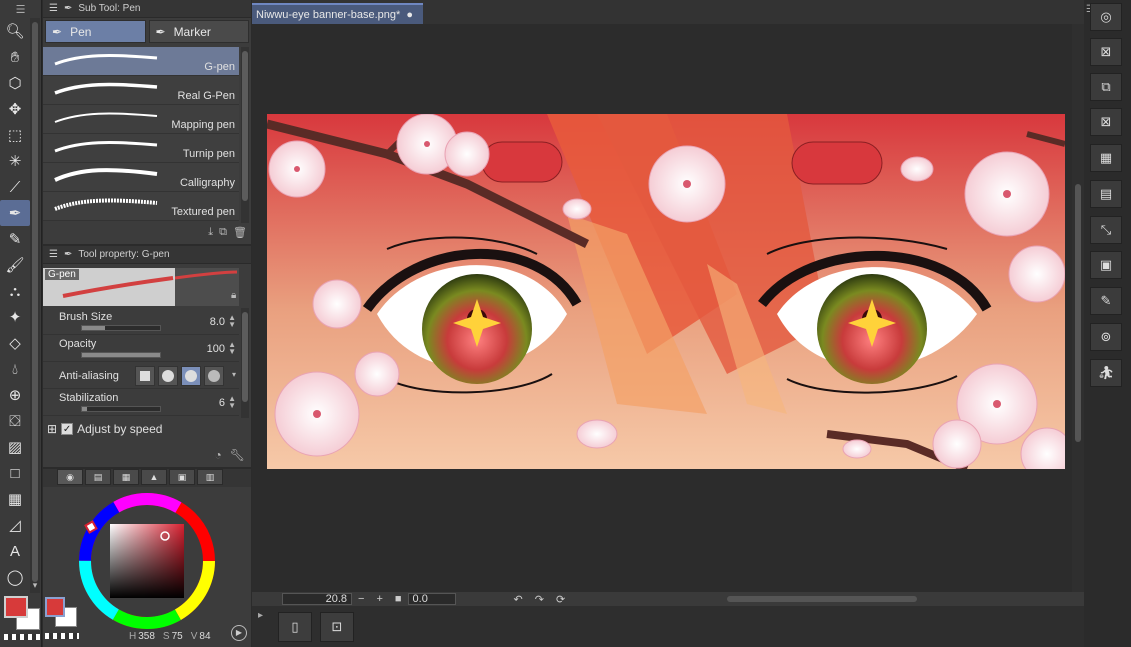 The height and width of the screenshot is (647, 1131). Describe the element at coordinates (214, 376) in the screenshot. I see `aa-strong-icon` at that location.